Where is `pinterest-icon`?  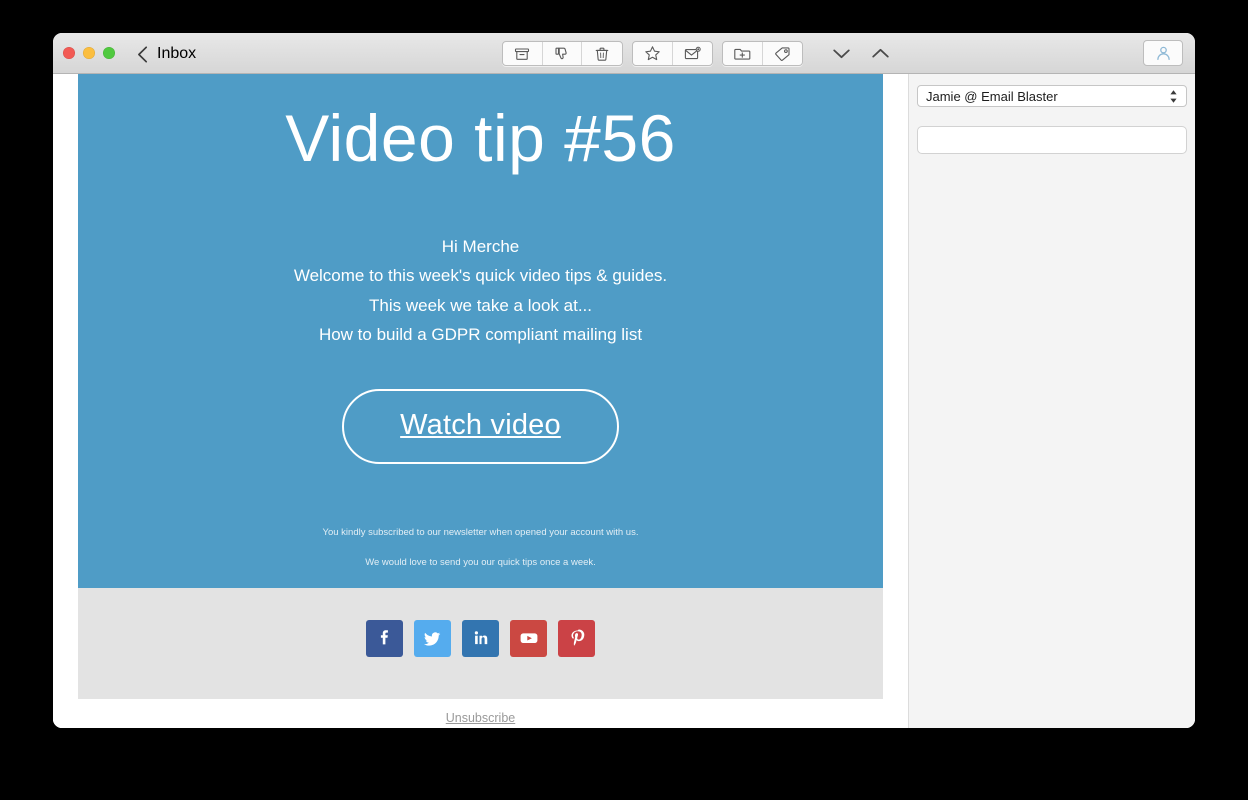 pinterest-icon is located at coordinates (577, 638).